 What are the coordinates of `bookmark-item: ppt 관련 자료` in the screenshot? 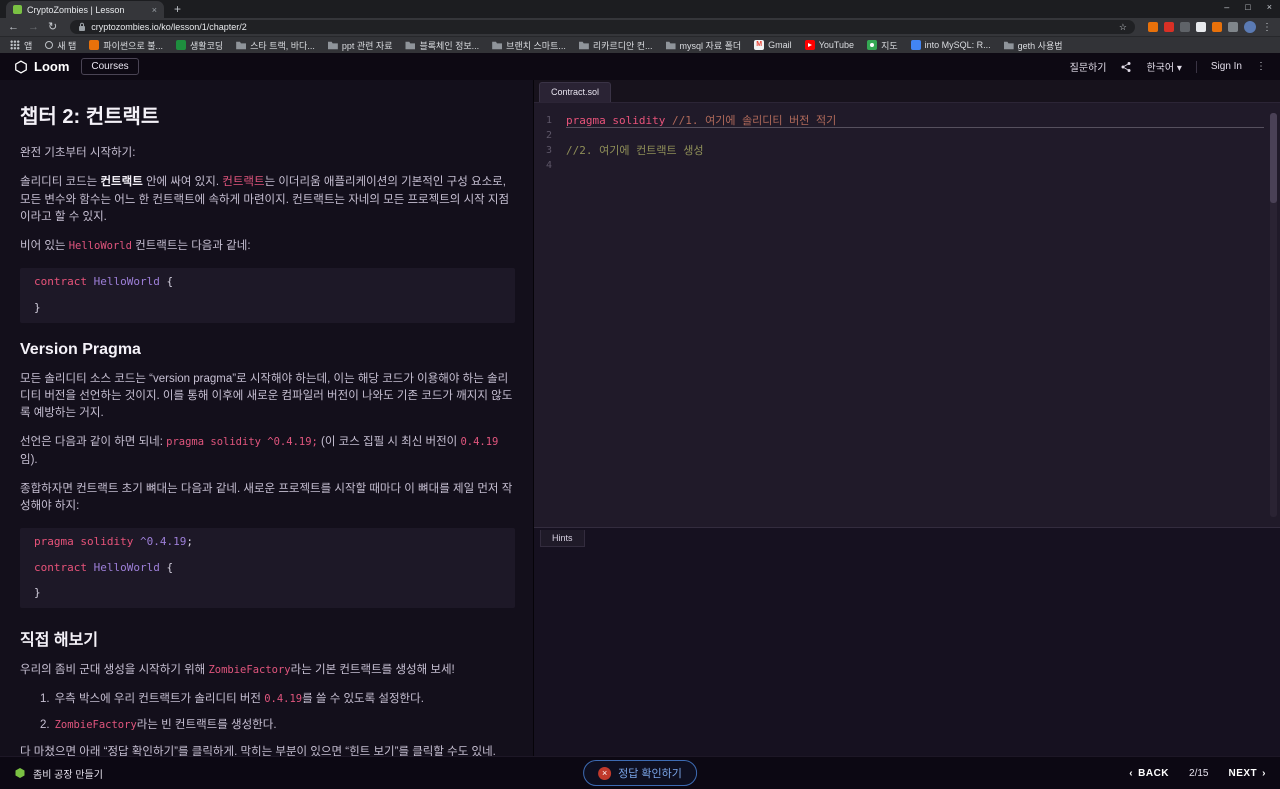 It's located at (359, 45).